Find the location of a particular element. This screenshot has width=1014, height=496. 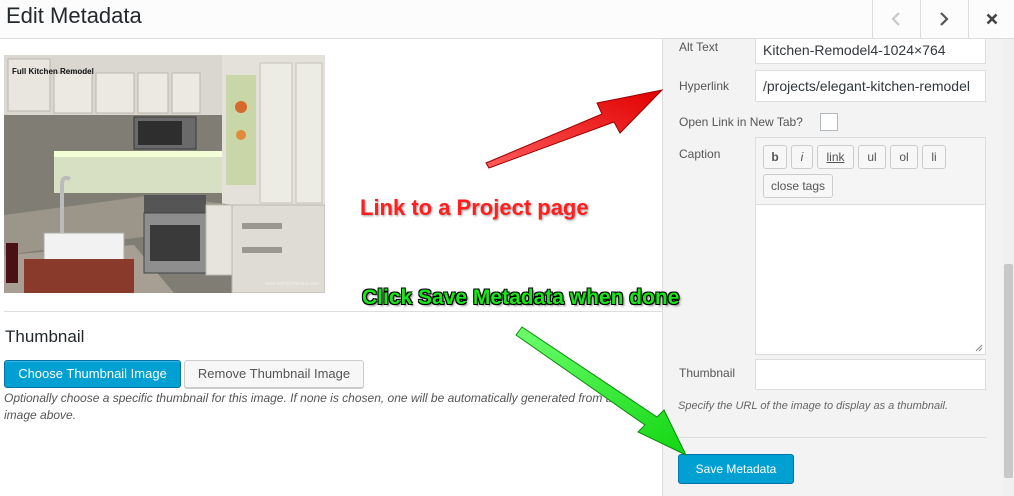

red-arrow is located at coordinates (574, 129).